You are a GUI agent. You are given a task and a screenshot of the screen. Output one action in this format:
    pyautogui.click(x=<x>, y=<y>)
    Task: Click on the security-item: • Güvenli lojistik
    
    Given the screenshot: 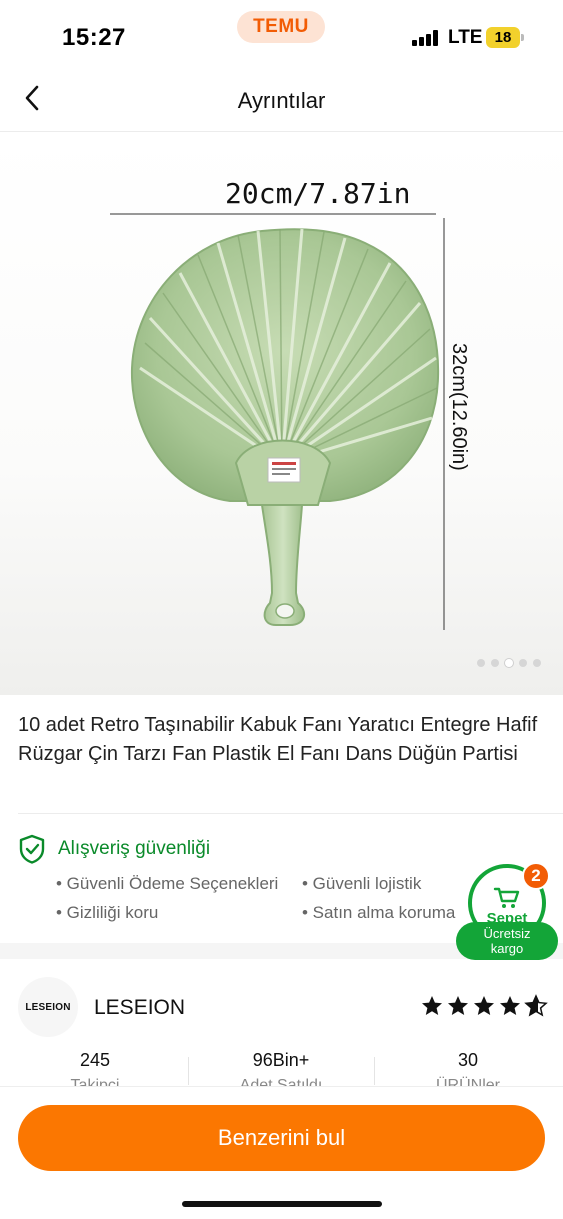 What is the action you would take?
    pyautogui.click(x=362, y=883)
    